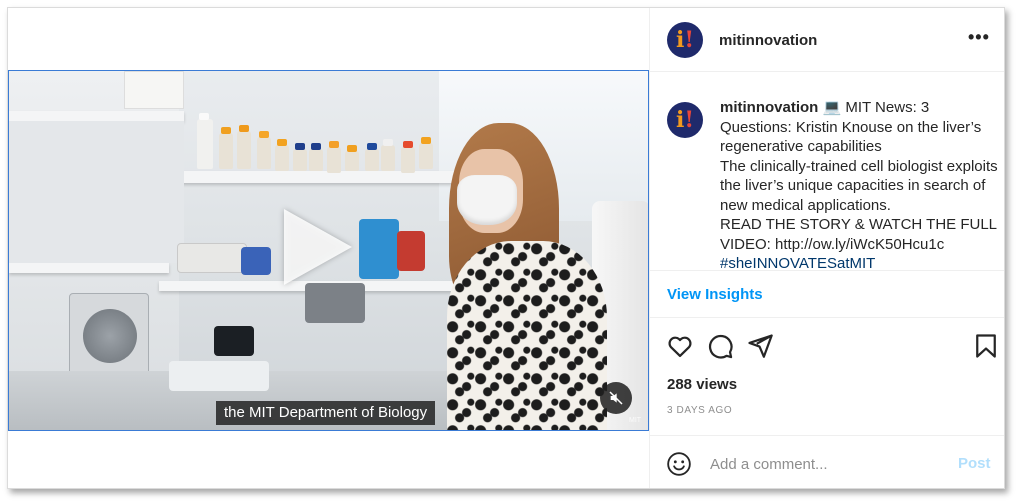 This screenshot has width=1024, height=503. What do you see at coordinates (827, 40) in the screenshot?
I see `post-header: i! mitinnovation •••` at bounding box center [827, 40].